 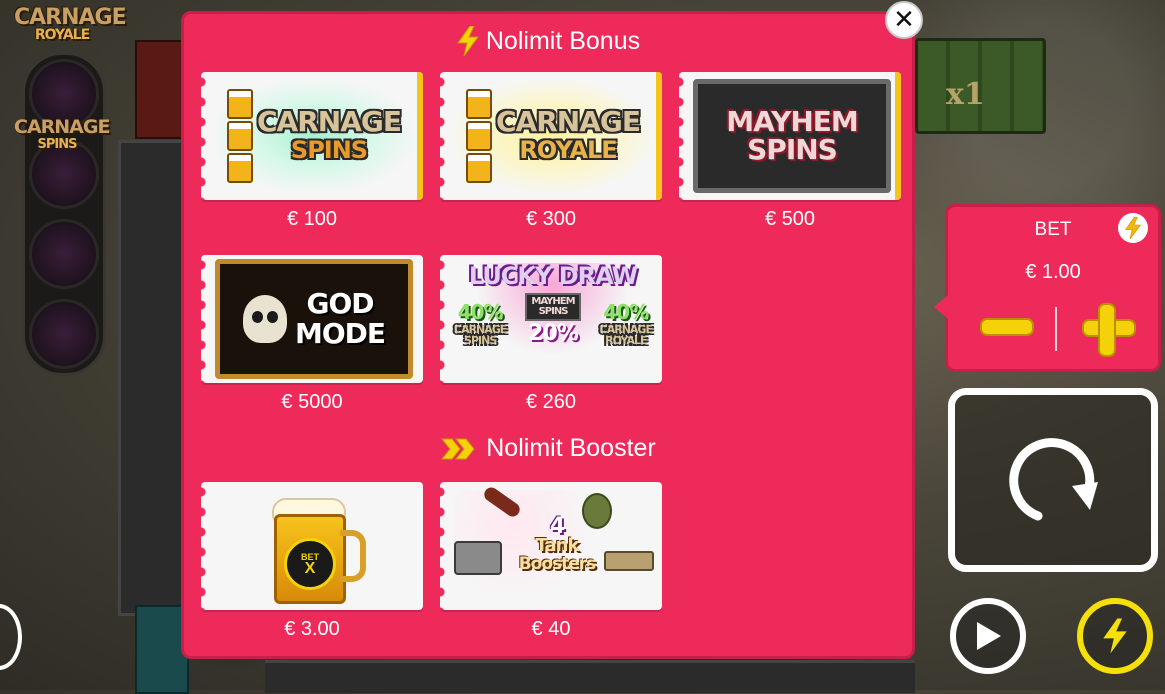 What do you see at coordinates (458, 448) in the screenshot?
I see `double-chevron-icon` at bounding box center [458, 448].